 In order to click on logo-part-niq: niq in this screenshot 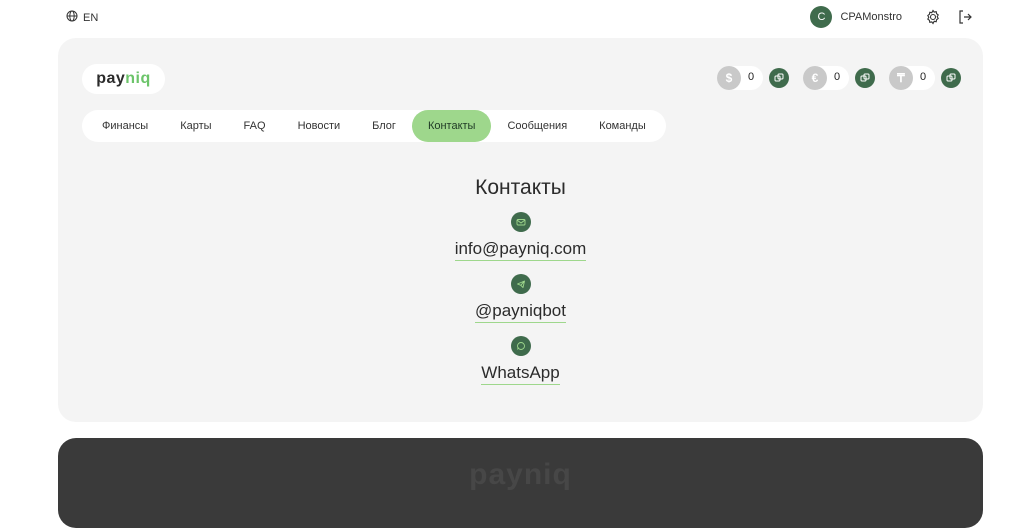, I will do `click(138, 78)`.